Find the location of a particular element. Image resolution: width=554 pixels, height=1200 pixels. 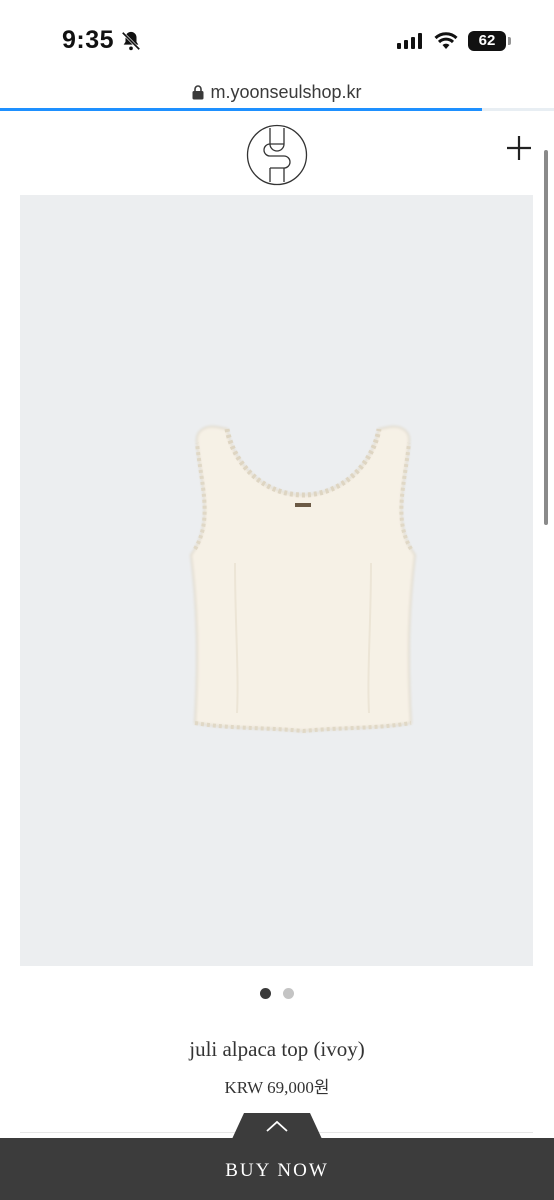

signal-icon is located at coordinates (409, 41).